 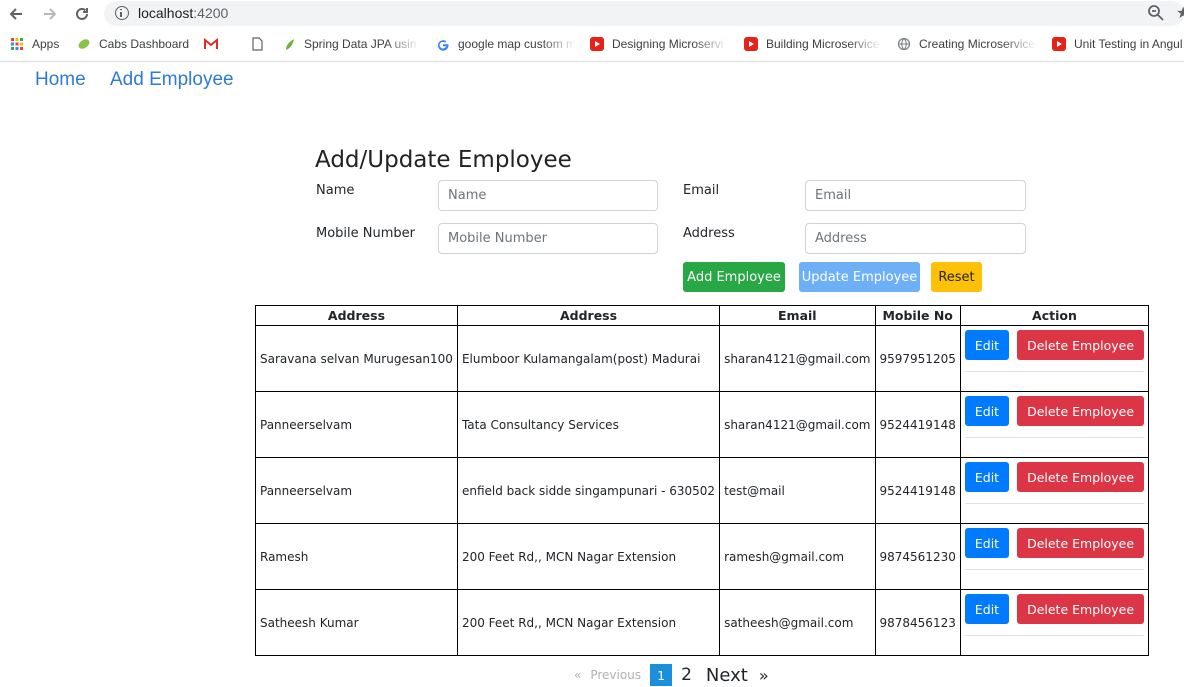 I want to click on address-label: Address, so click(x=709, y=233).